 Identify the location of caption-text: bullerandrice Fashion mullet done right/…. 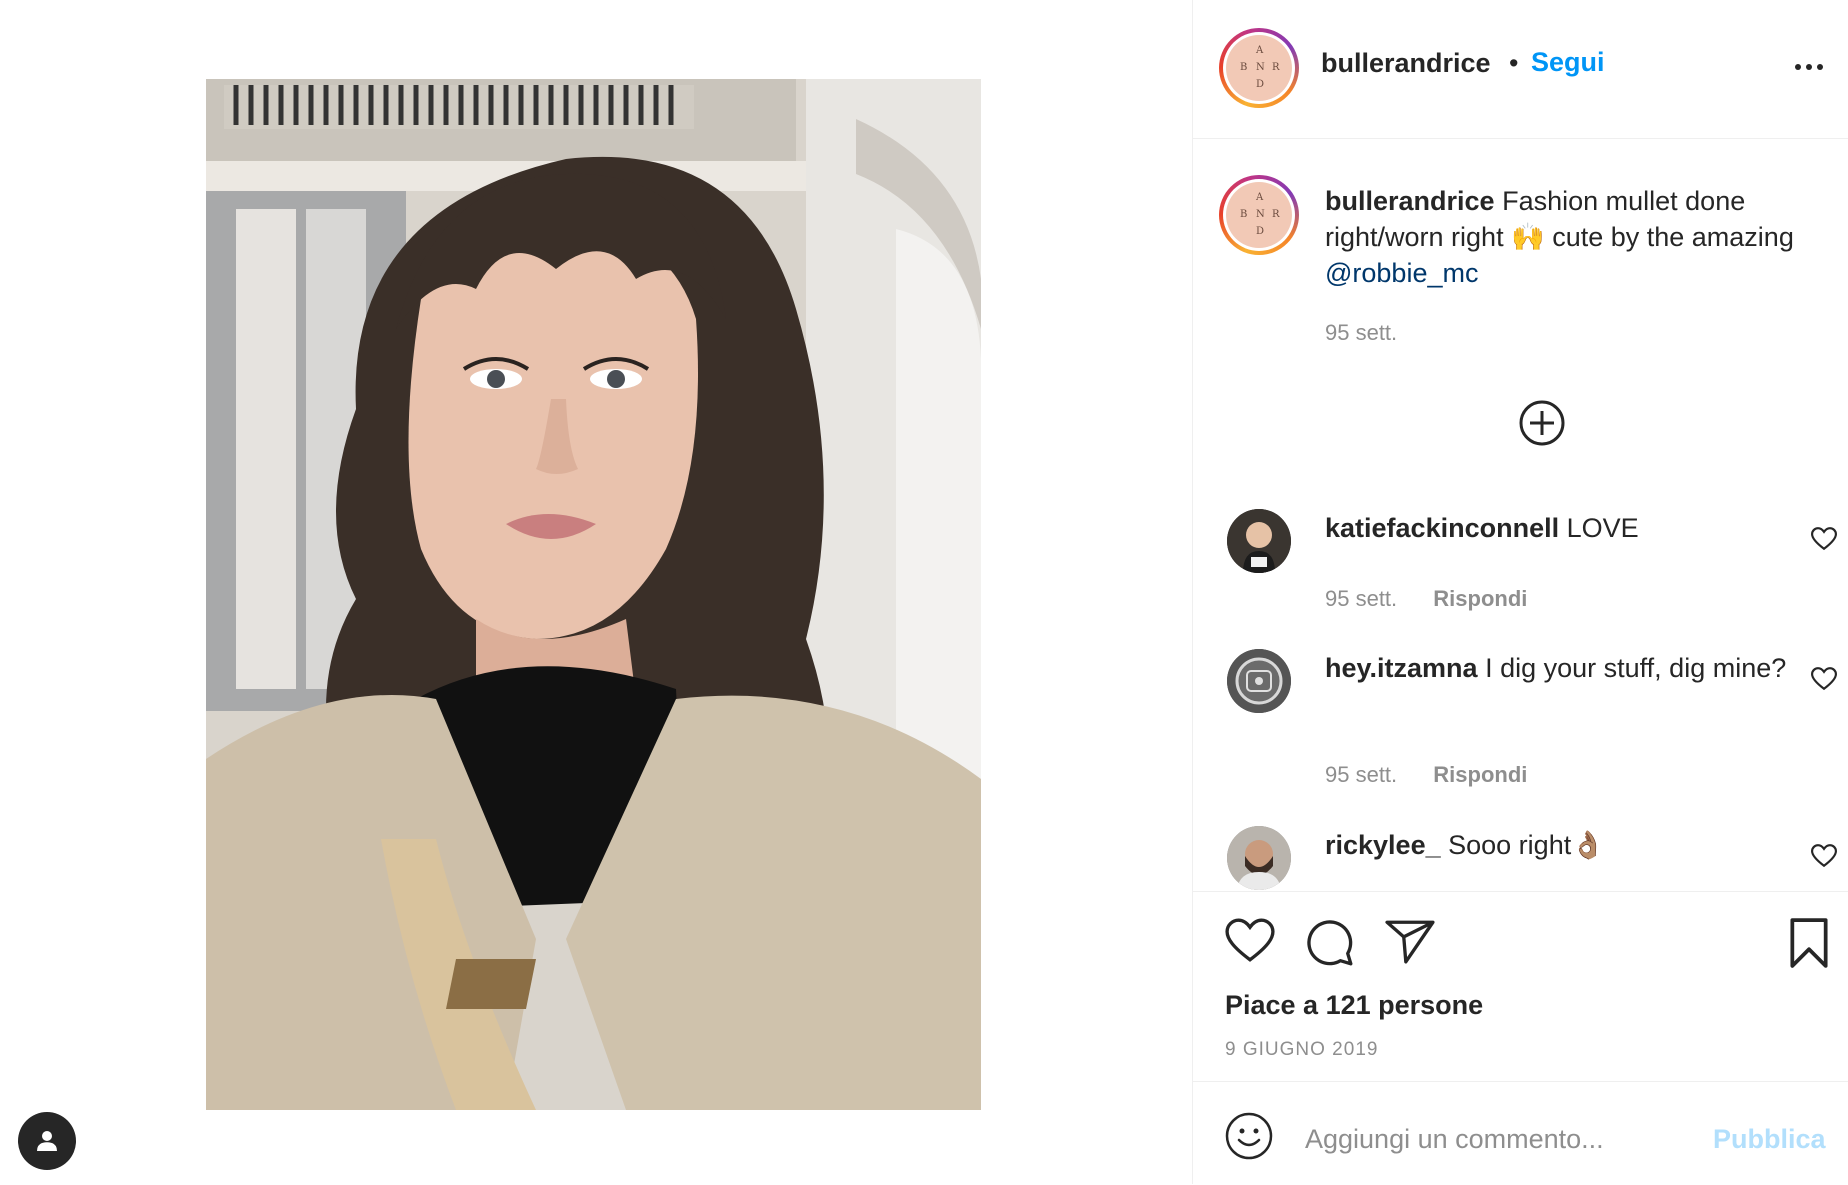
(1580, 237).